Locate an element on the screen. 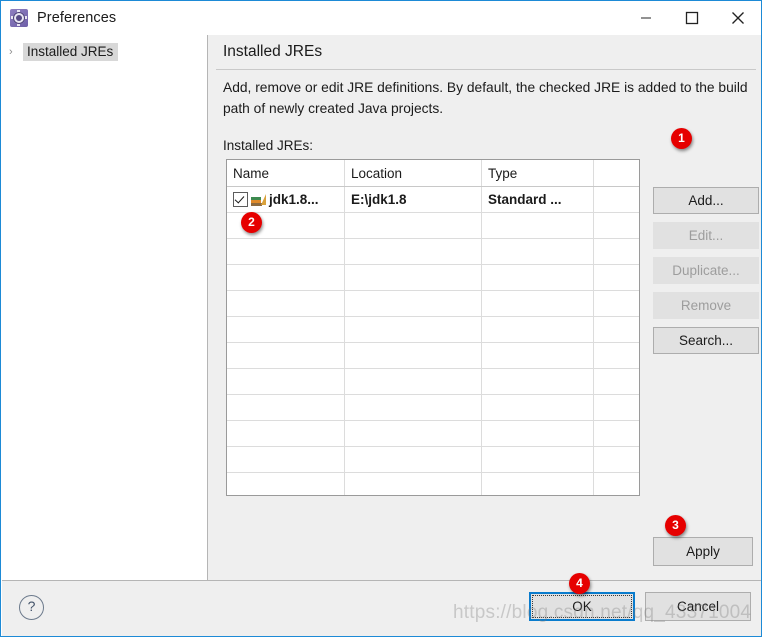  annotation-badge-2: 2 is located at coordinates (251, 222).